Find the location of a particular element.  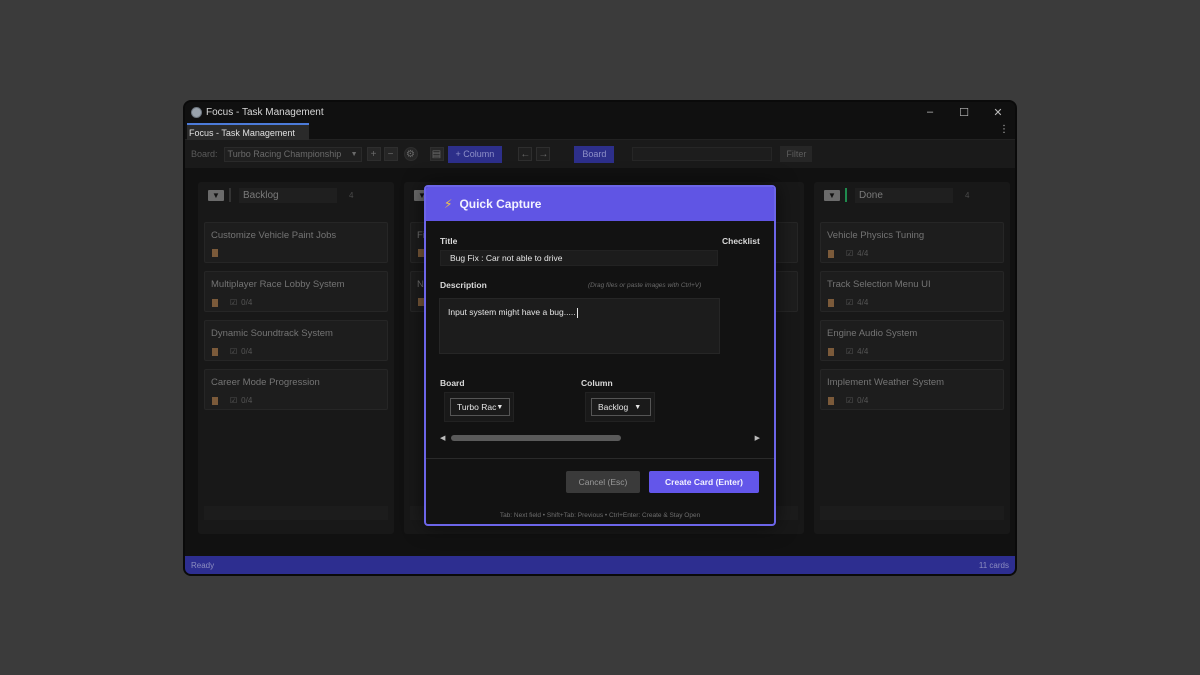

tab-strip: Focus - Task Management ⋮ is located at coordinates (600, 131).